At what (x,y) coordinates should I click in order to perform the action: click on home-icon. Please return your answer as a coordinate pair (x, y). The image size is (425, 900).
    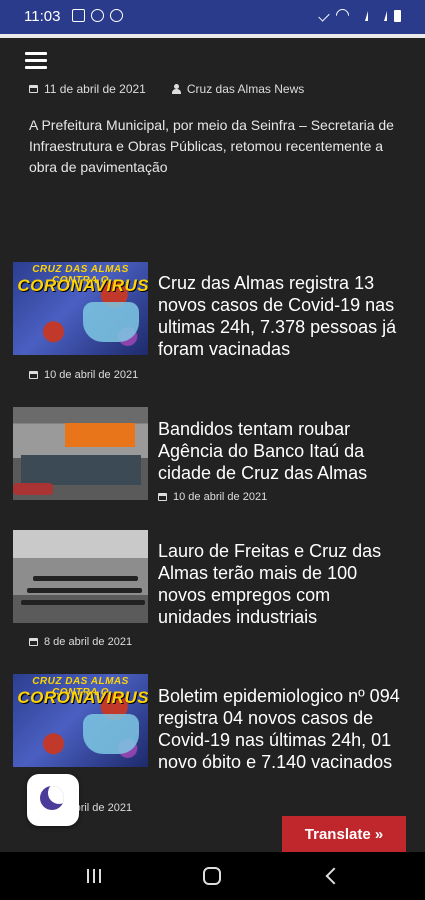
    Looking at the image, I should click on (212, 876).